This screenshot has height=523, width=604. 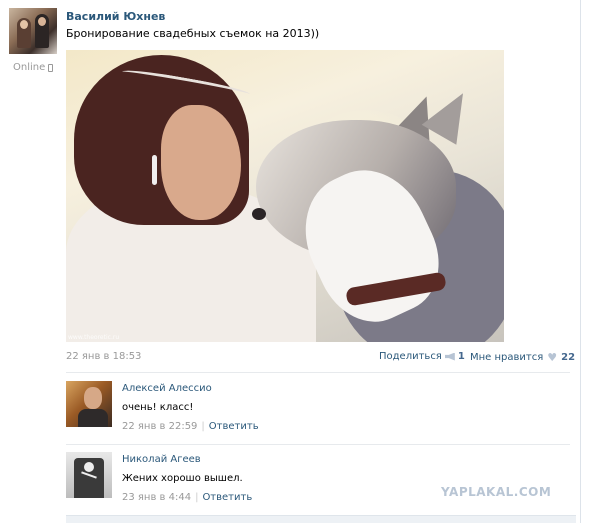 What do you see at coordinates (182, 478) in the screenshot?
I see `comment-text: Жених хорошо вышел.` at bounding box center [182, 478].